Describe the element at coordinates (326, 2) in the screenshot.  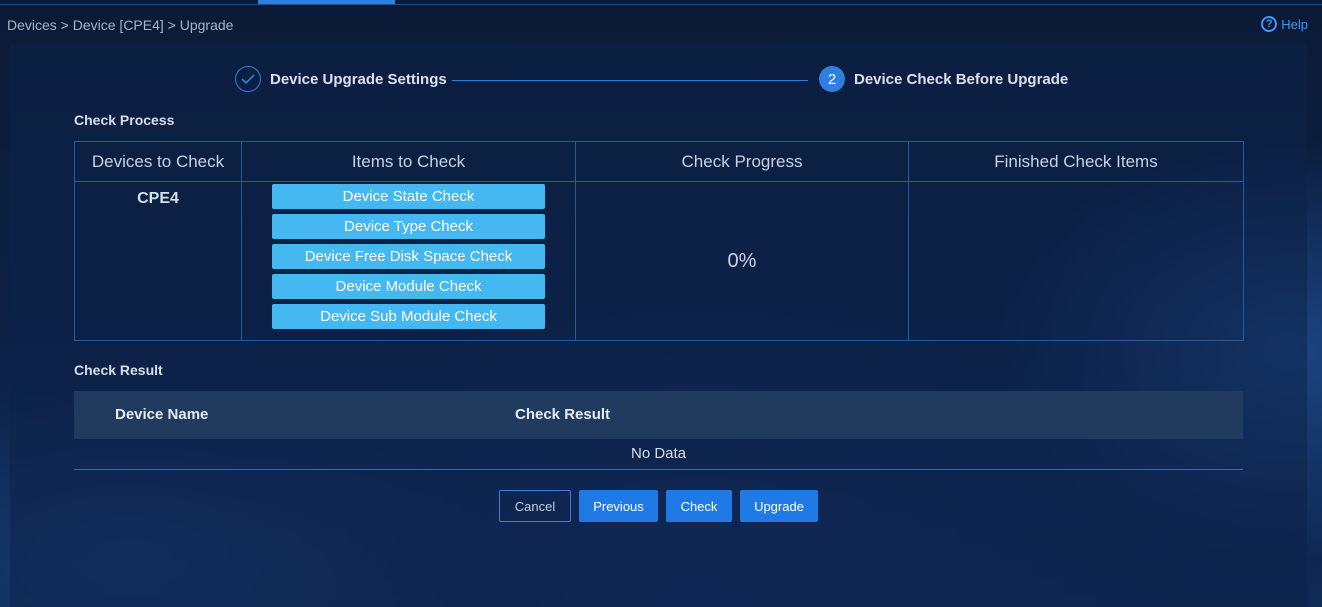
I see `active-tab-indicator` at that location.